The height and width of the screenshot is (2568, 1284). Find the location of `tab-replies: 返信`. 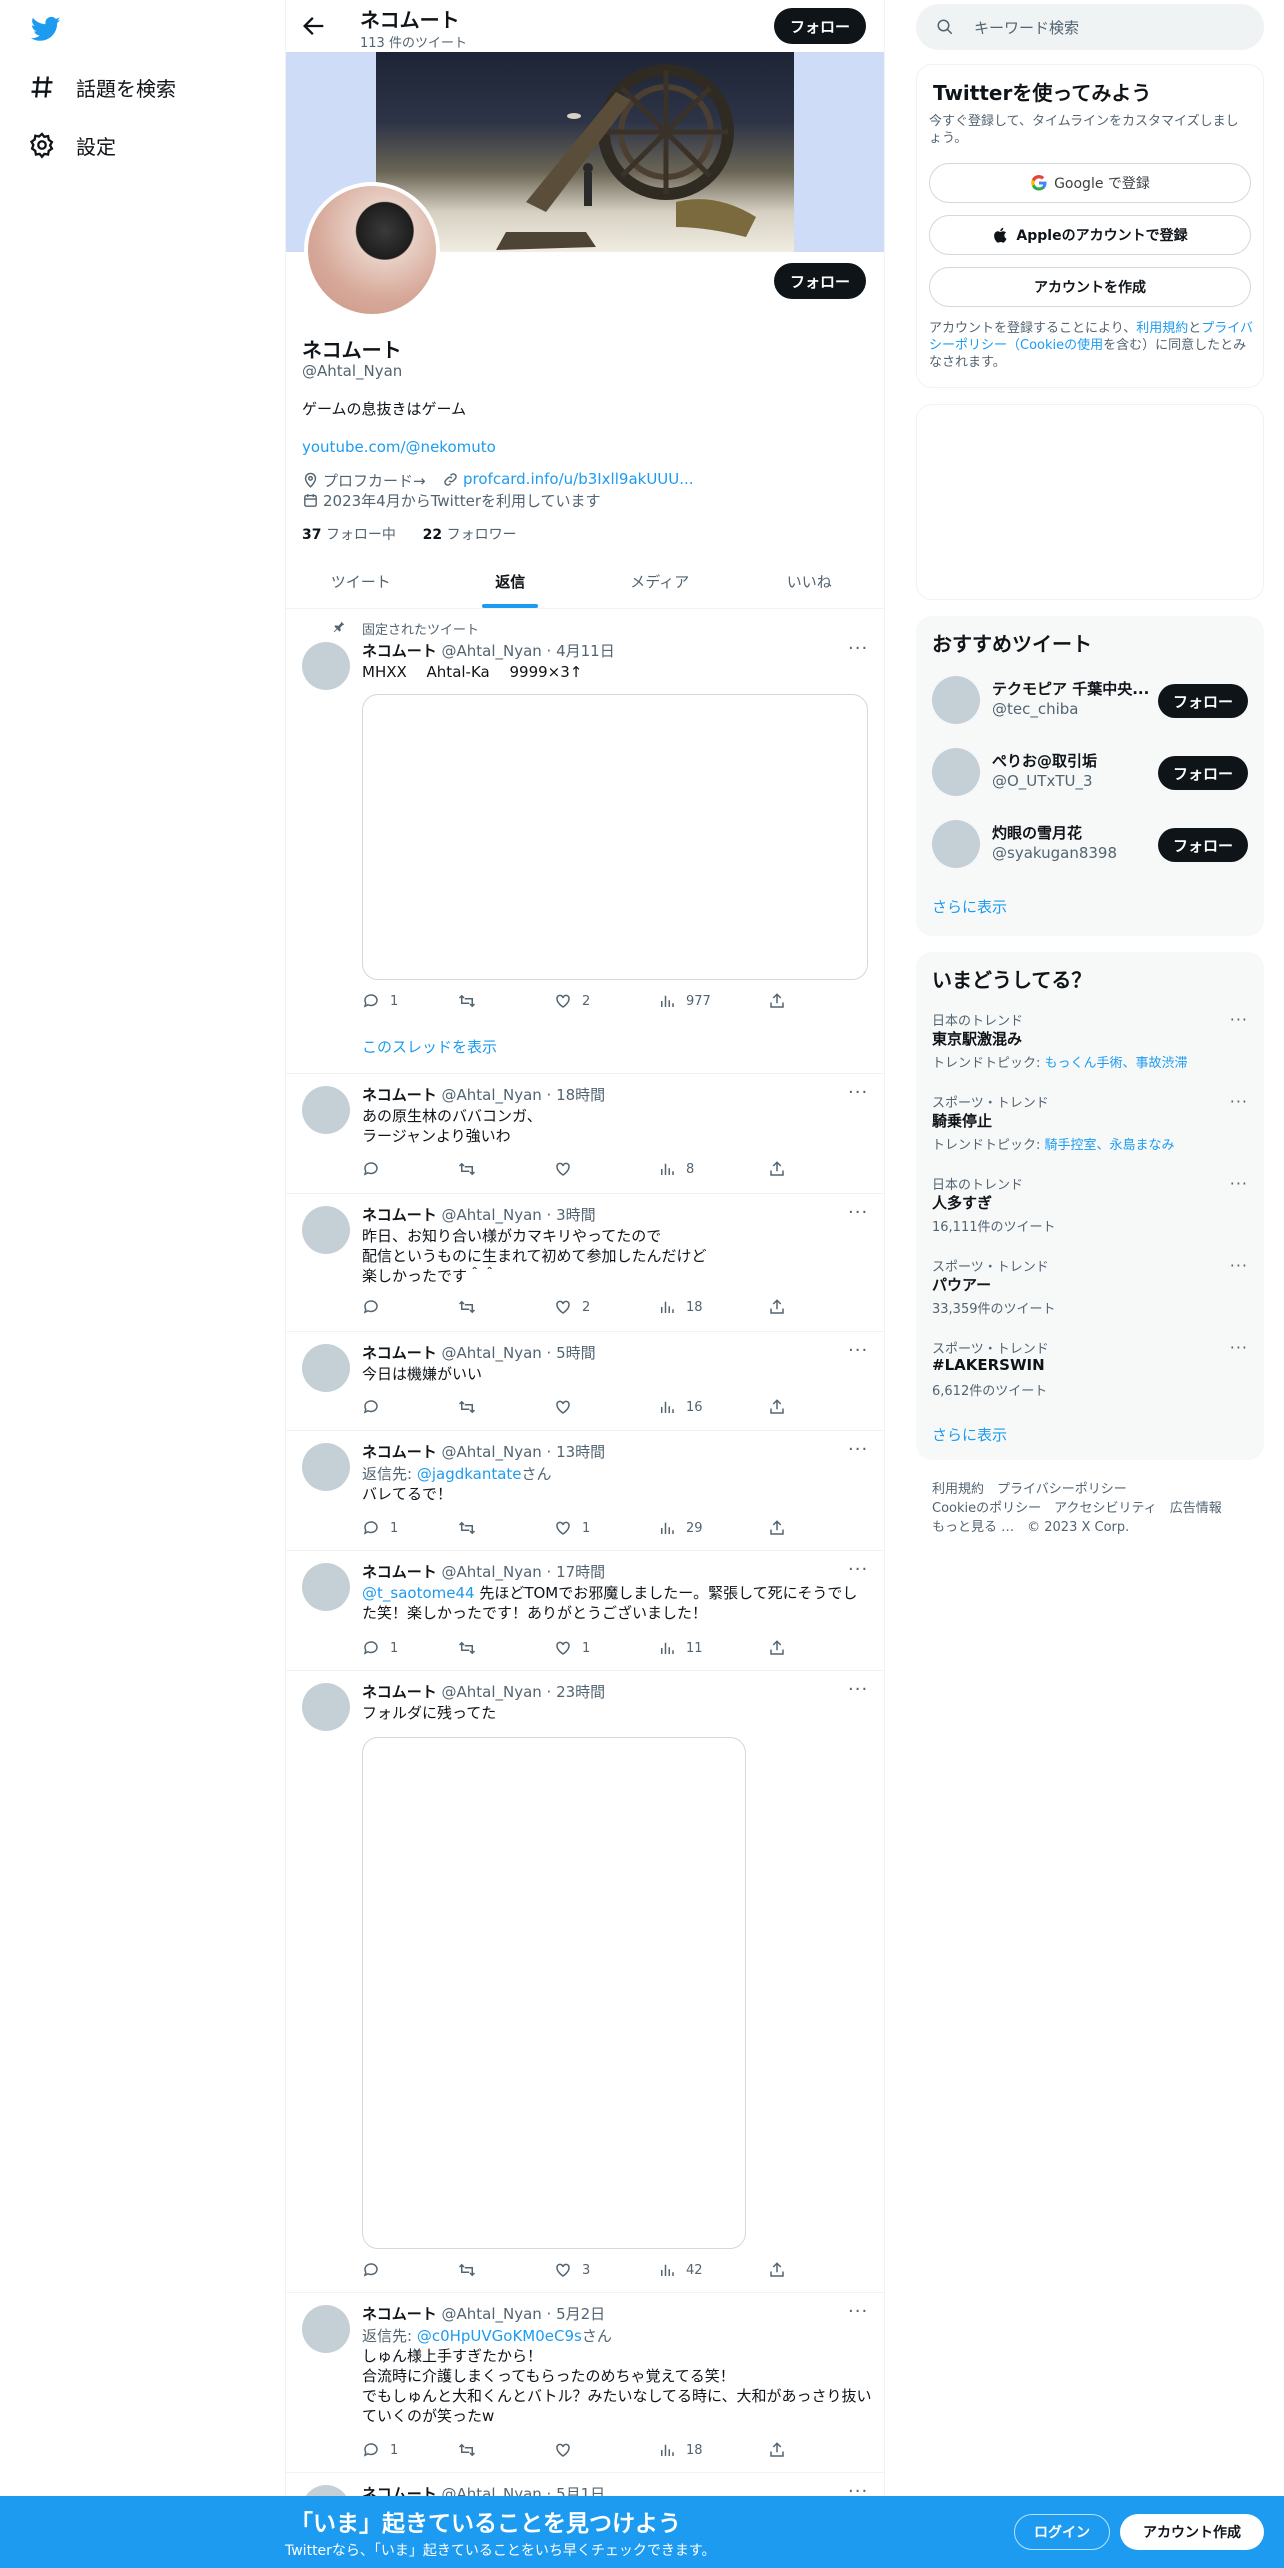

tab-replies: 返信 is located at coordinates (511, 581).